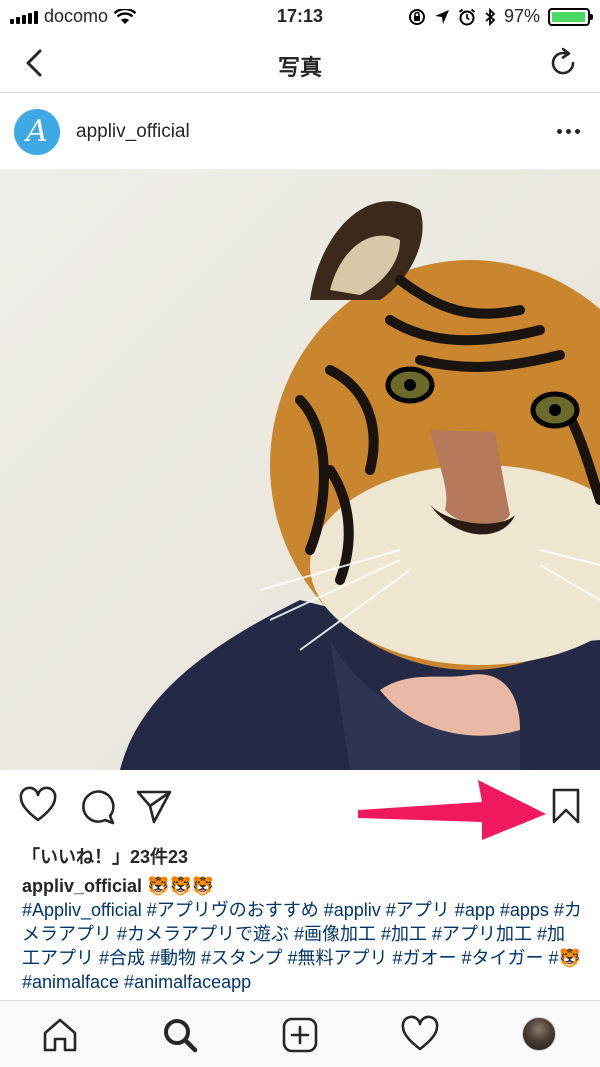 Image resolution: width=600 pixels, height=1067 pixels. What do you see at coordinates (521, 16) in the screenshot?
I see `battery-percent: 97%` at bounding box center [521, 16].